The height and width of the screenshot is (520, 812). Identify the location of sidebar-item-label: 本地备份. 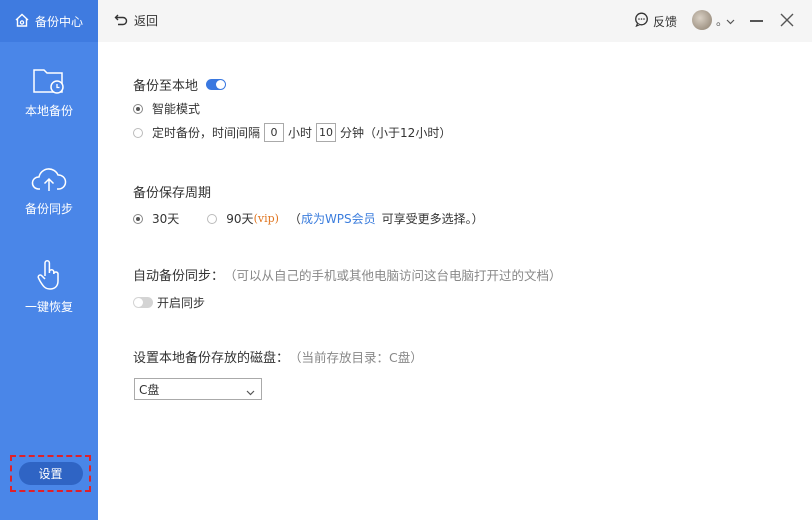
(48, 111).